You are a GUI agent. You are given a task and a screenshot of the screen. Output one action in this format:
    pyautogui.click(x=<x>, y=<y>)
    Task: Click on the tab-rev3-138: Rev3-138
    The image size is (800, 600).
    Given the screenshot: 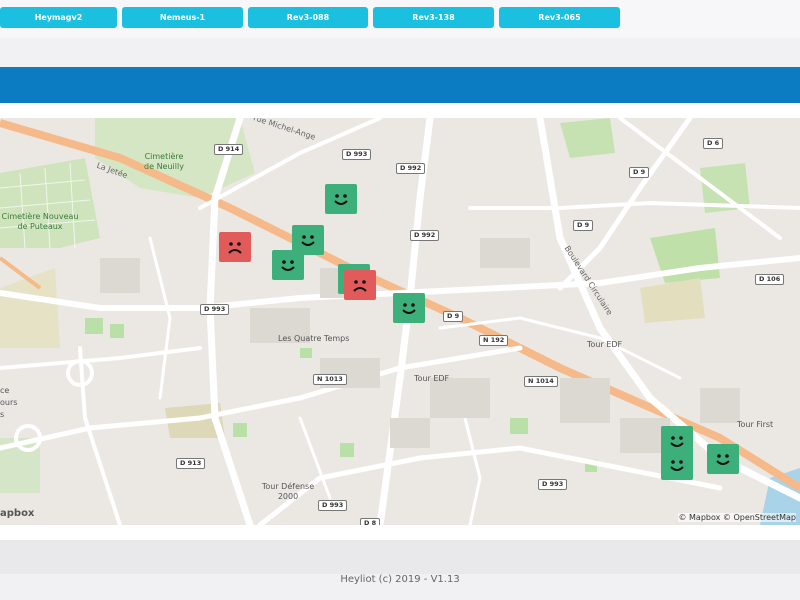 What is the action you would take?
    pyautogui.click(x=433, y=17)
    